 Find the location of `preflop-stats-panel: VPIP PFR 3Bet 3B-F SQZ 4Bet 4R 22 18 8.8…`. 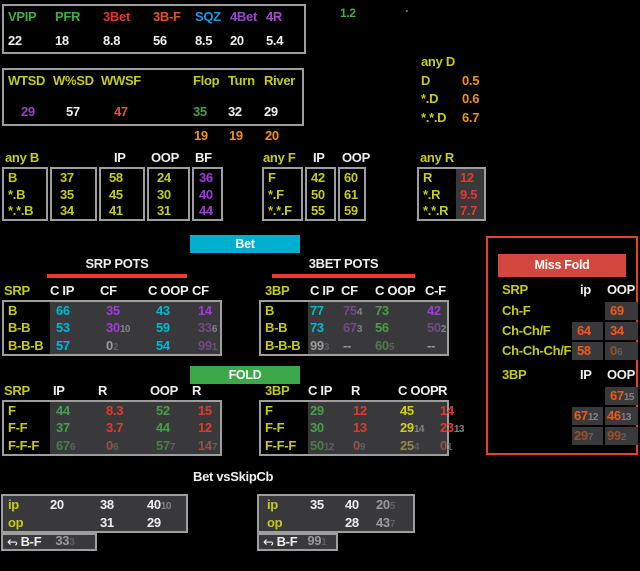

preflop-stats-panel: VPIP PFR 3Bet 3B-F SQZ 4Bet 4R 22 18 8.8… is located at coordinates (154, 29).